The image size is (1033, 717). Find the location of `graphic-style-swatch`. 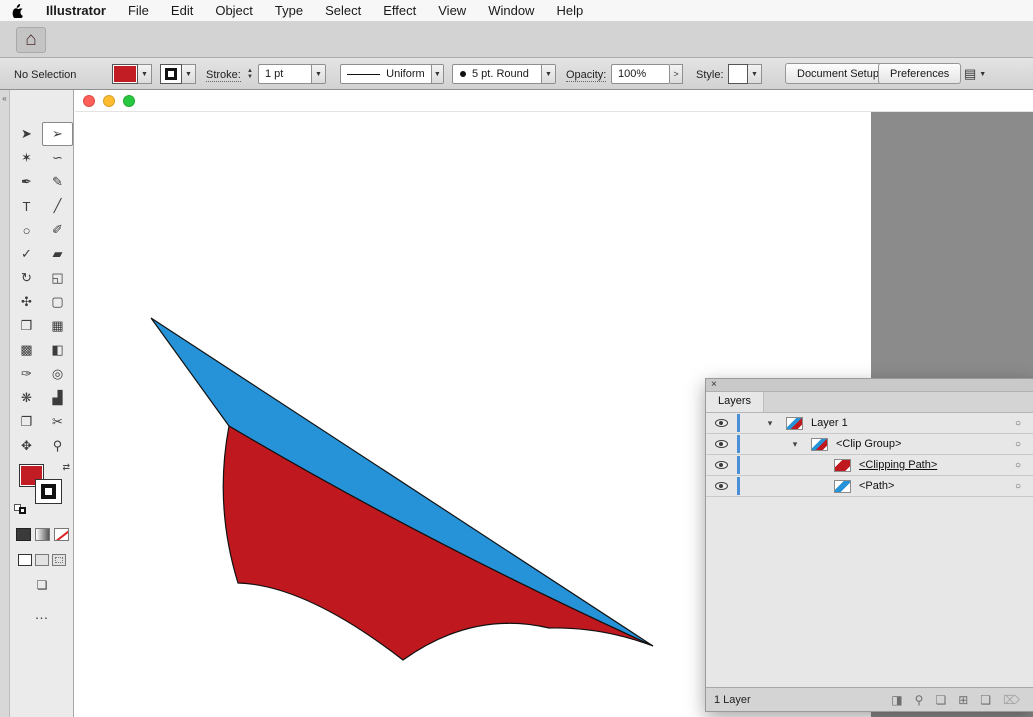

graphic-style-swatch is located at coordinates (738, 74).